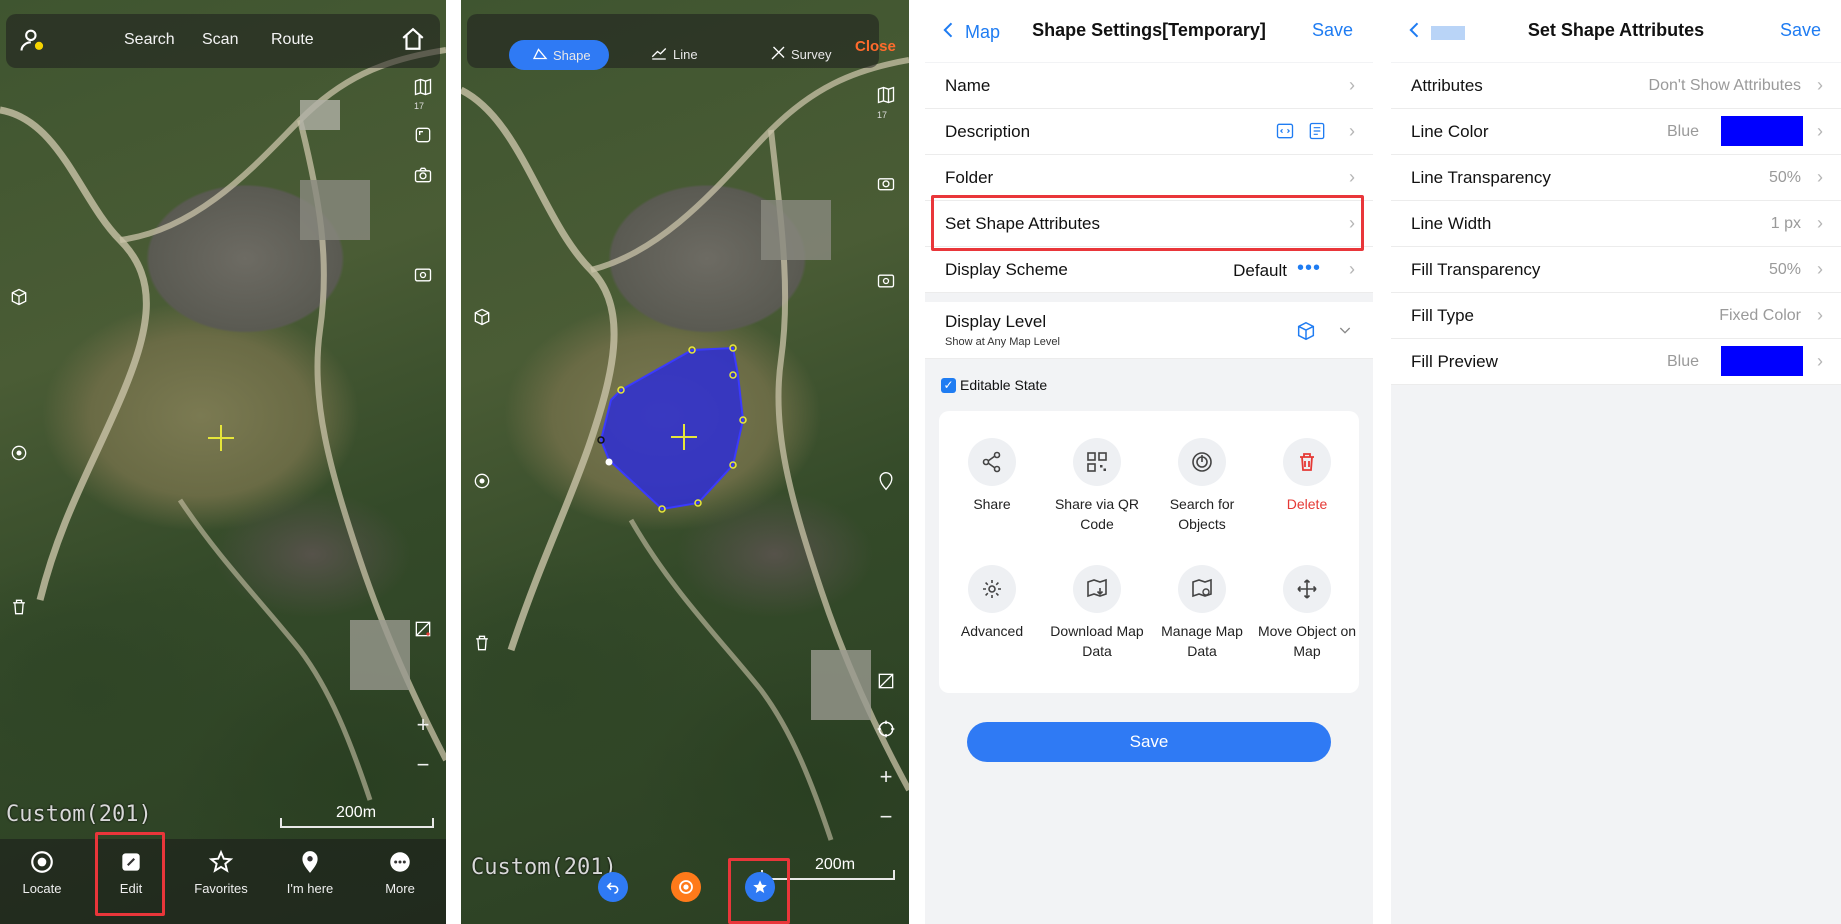 The width and height of the screenshot is (1841, 924). What do you see at coordinates (686, 887) in the screenshot?
I see `record-button` at bounding box center [686, 887].